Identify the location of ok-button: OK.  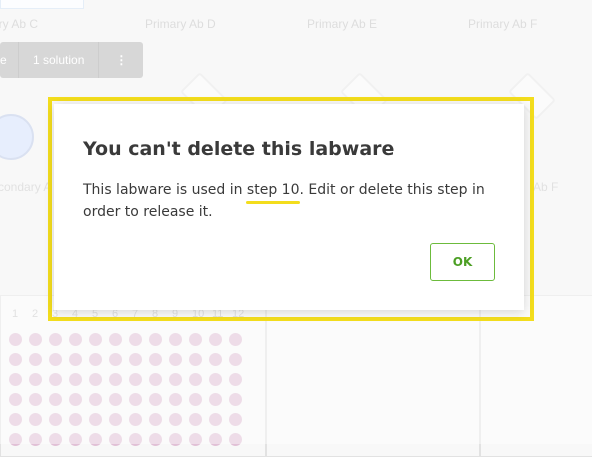
(462, 262).